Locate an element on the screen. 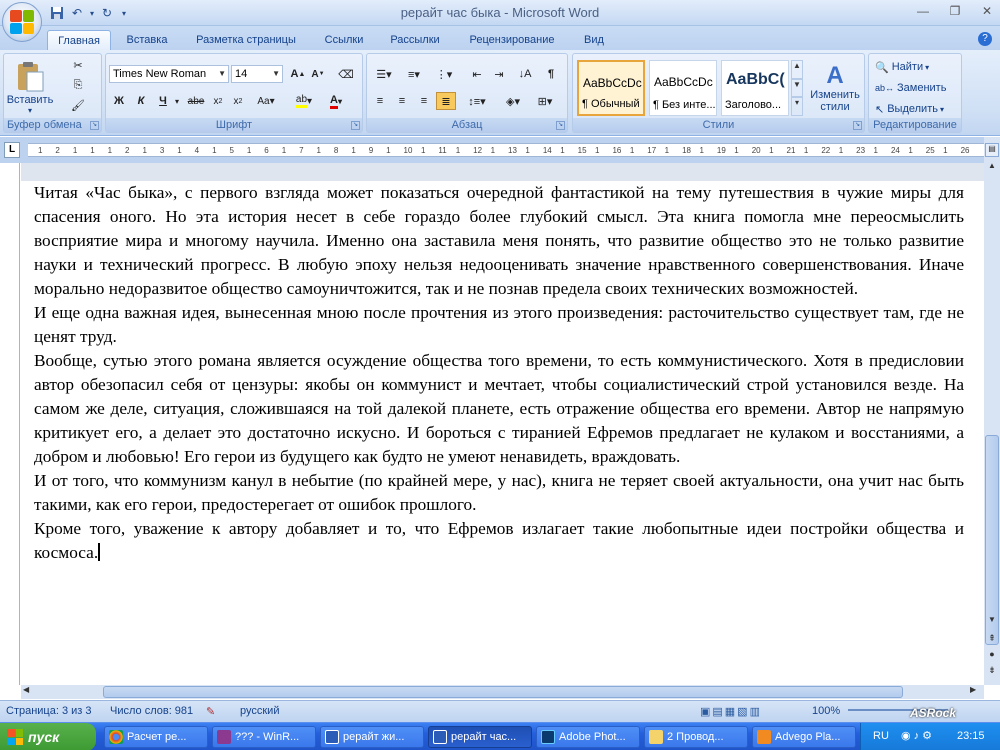 This screenshot has width=1000, height=750. ruler-tick: 3 is located at coordinates (162, 150).